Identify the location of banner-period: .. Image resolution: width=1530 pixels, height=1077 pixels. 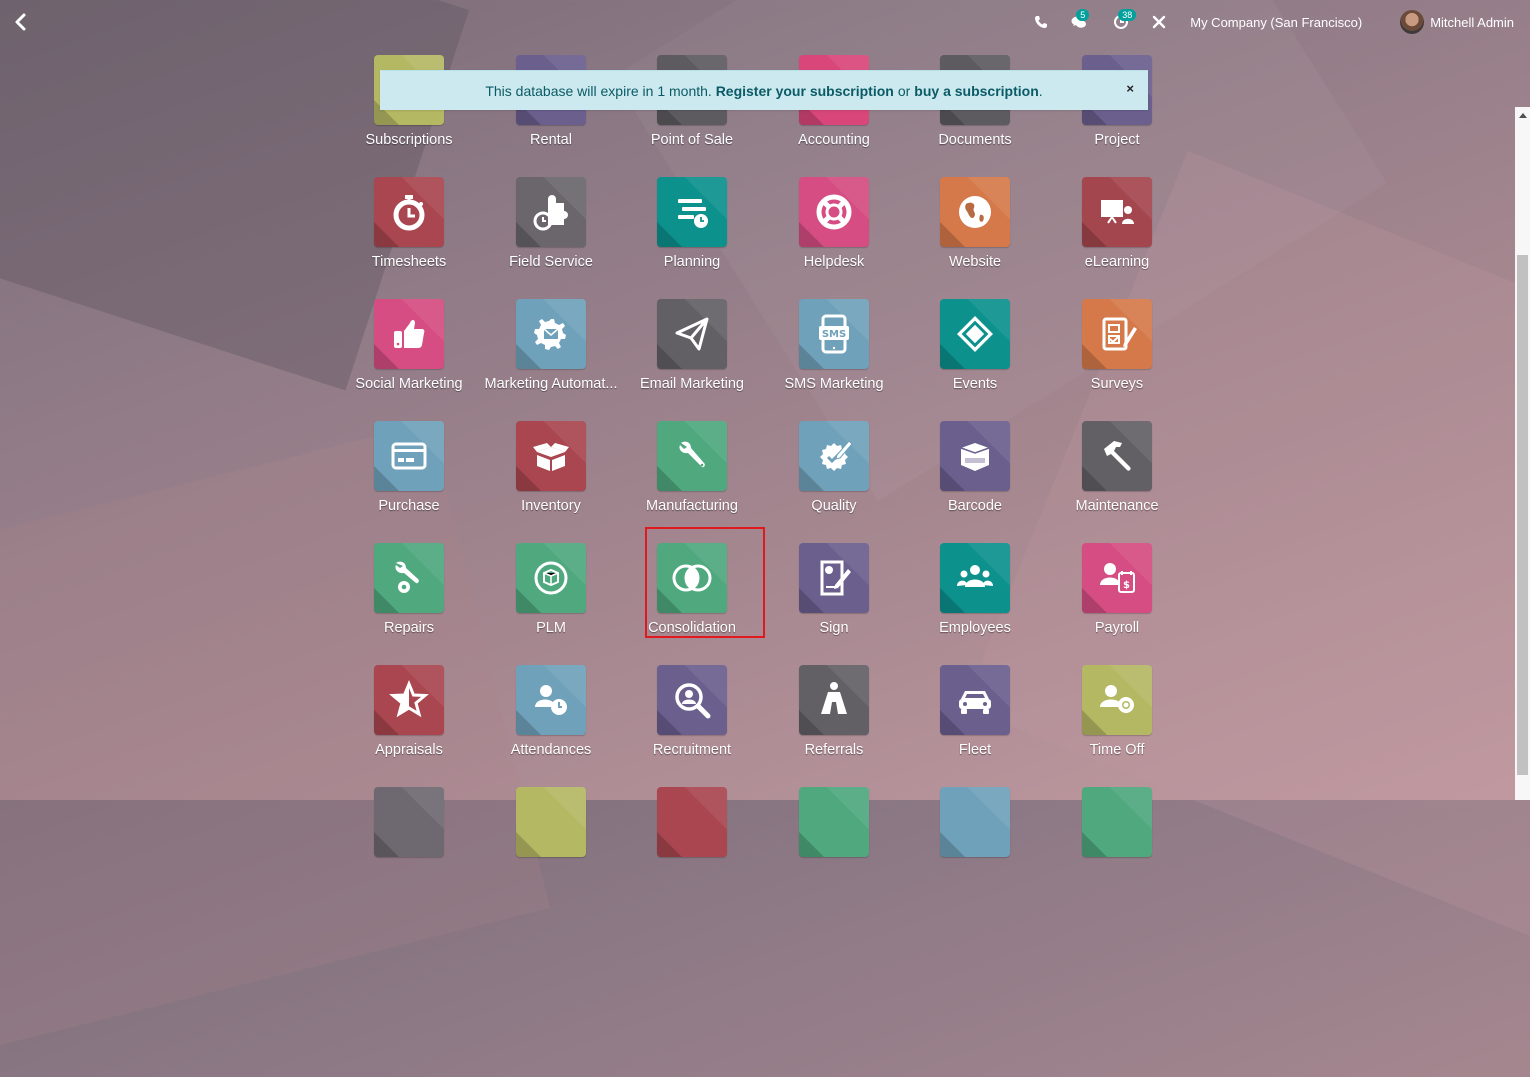
(1040, 90).